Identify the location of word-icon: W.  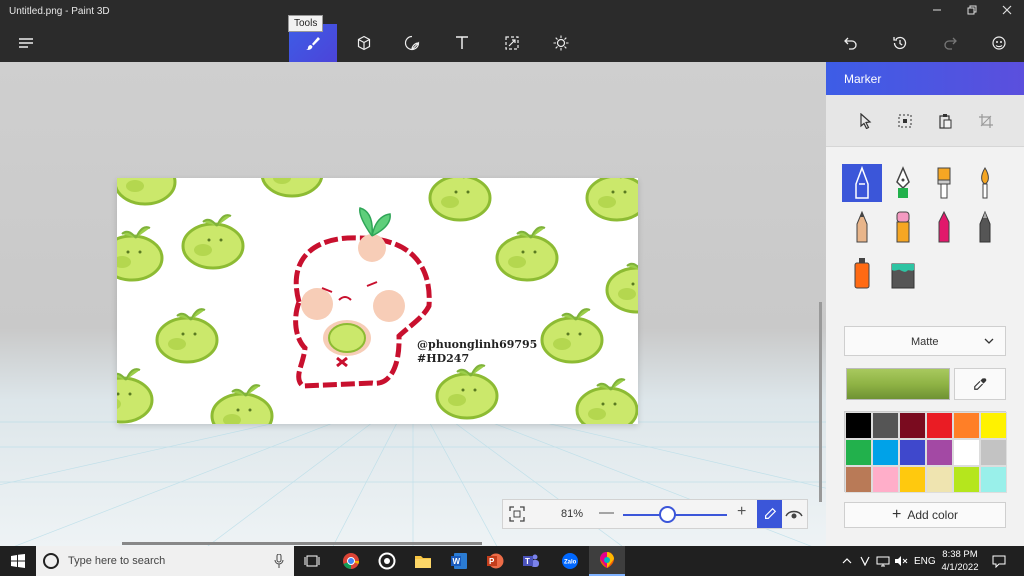
(459, 561).